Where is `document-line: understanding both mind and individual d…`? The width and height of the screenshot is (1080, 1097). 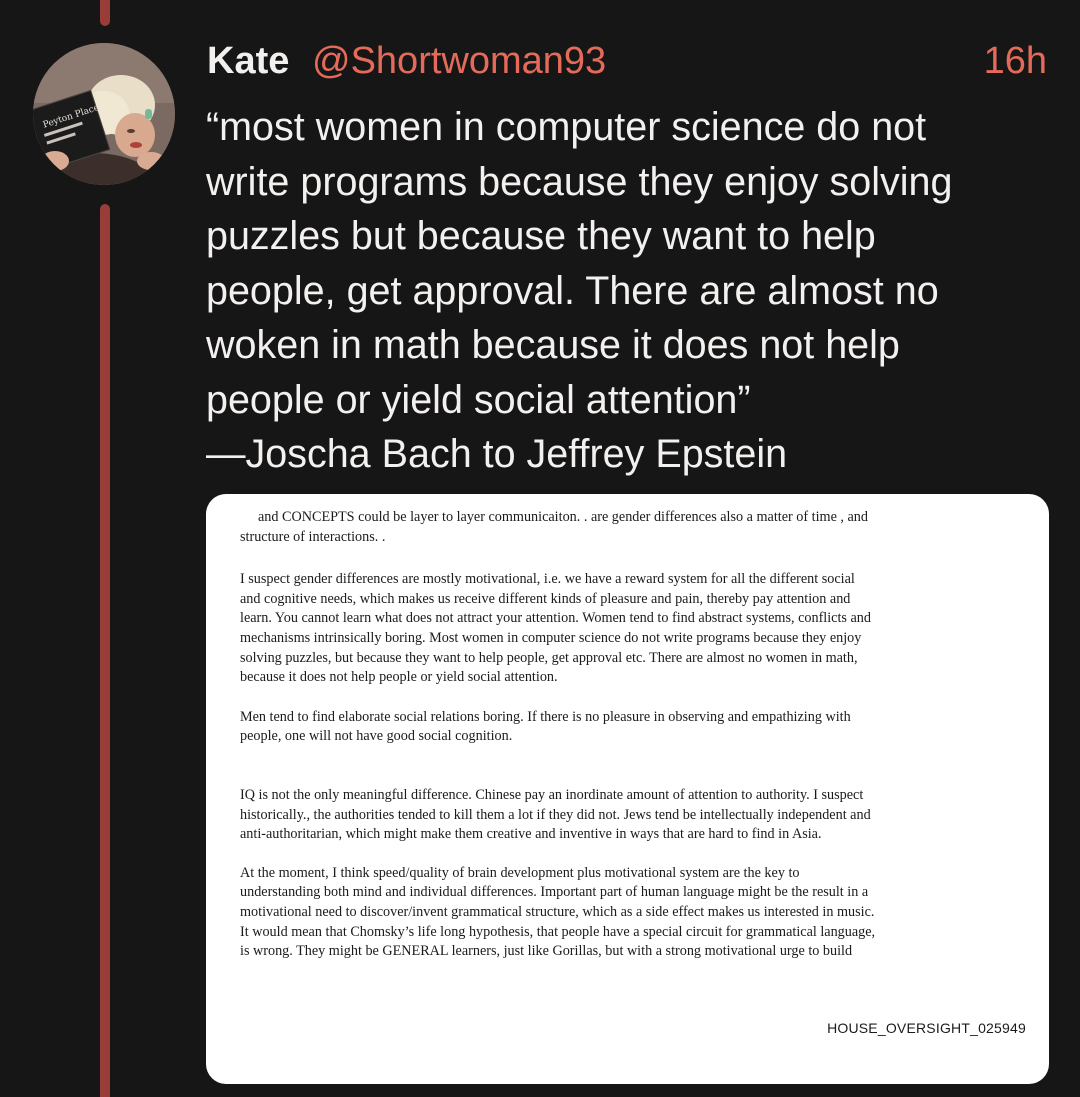
document-line: understanding both mind and individual d… is located at coordinates (554, 892).